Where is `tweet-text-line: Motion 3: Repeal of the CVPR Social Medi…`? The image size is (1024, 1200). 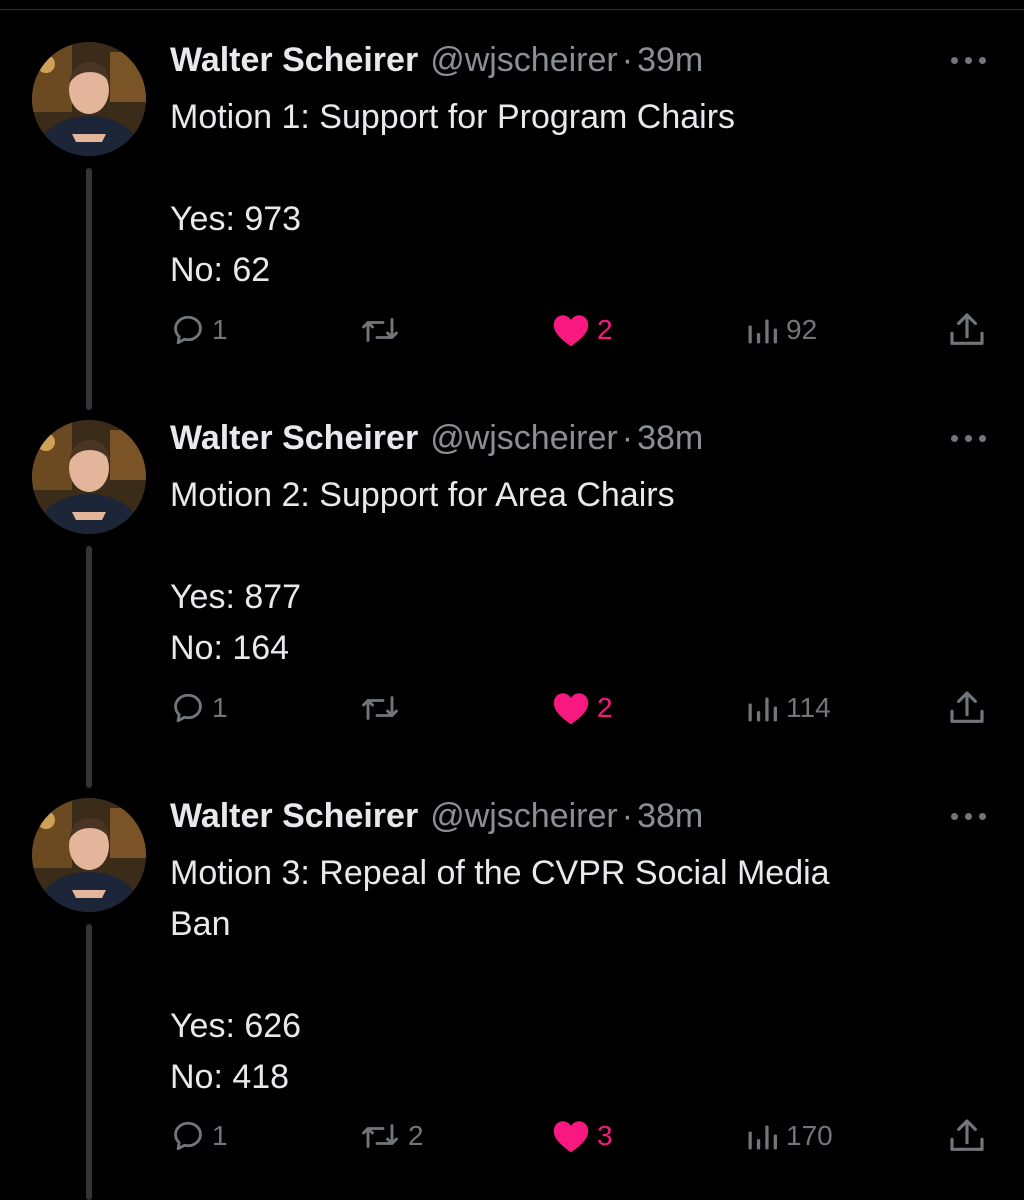
tweet-text-line: Motion 3: Repeal of the CVPR Social Medi… is located at coordinates (500, 873).